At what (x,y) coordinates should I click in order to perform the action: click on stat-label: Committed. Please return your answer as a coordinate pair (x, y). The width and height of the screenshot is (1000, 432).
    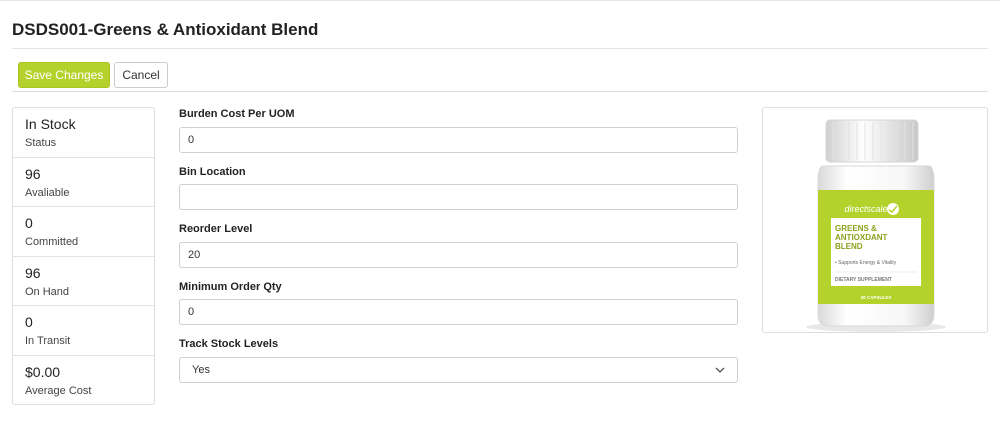
    Looking at the image, I should click on (52, 242).